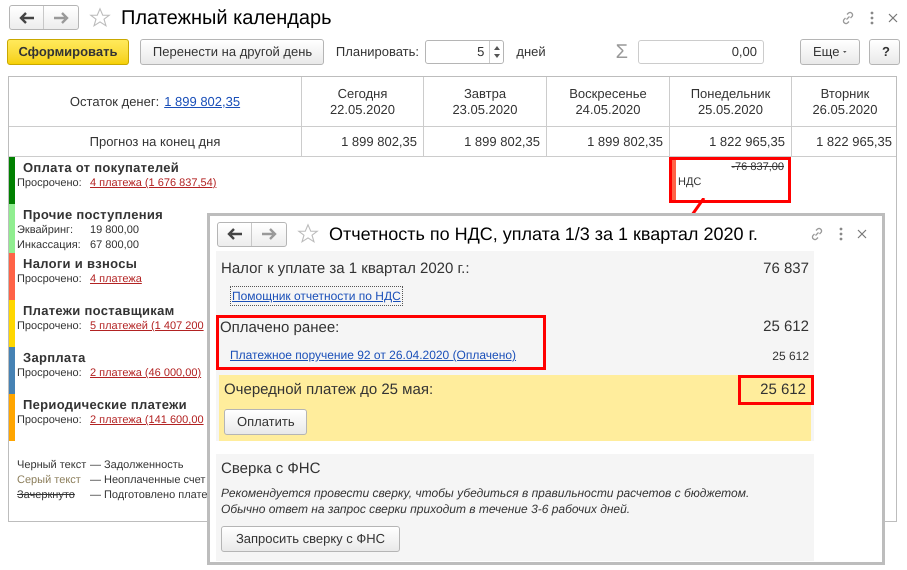 This screenshot has width=907, height=570. Describe the element at coordinates (485, 94) in the screenshot. I see `weekday-header: Завтра` at that location.